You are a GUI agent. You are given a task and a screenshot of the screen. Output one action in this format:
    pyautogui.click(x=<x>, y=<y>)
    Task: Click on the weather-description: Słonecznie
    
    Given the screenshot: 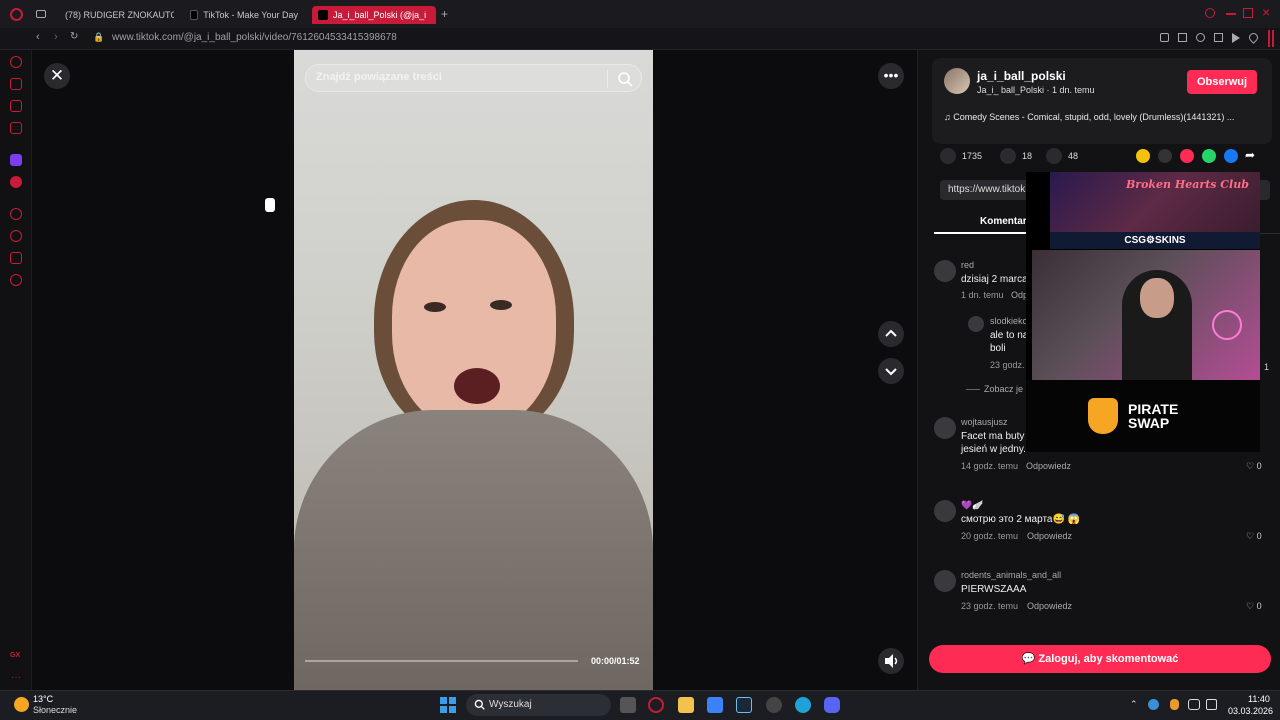 What is the action you would take?
    pyautogui.click(x=55, y=710)
    